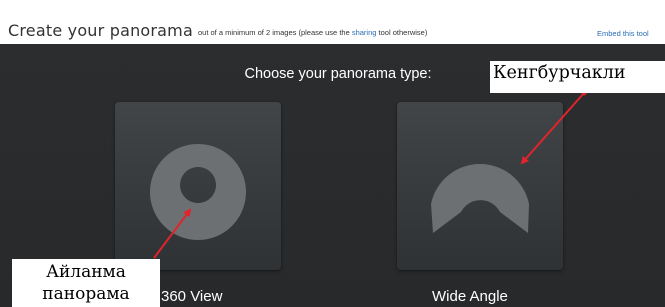 The height and width of the screenshot is (307, 665). Describe the element at coordinates (172, 233) in the screenshot. I see `arrow-to-360-view` at that location.